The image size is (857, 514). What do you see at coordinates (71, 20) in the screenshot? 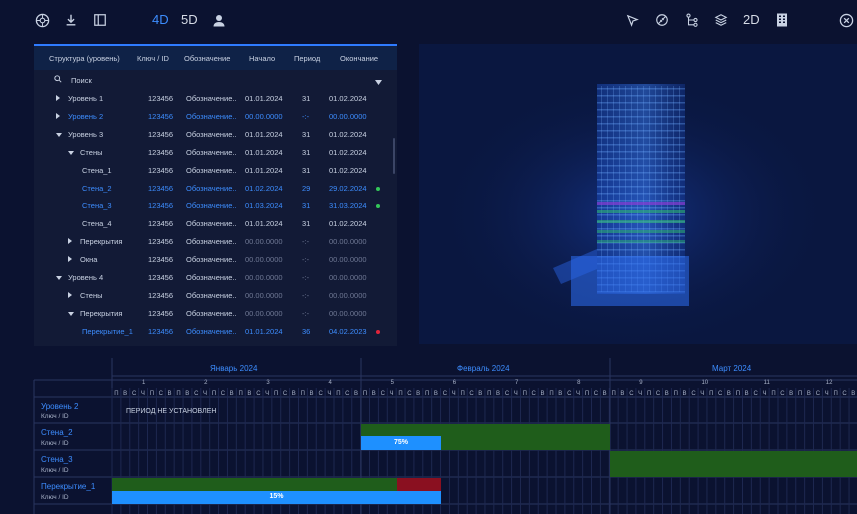
I see `download-icon` at bounding box center [71, 20].